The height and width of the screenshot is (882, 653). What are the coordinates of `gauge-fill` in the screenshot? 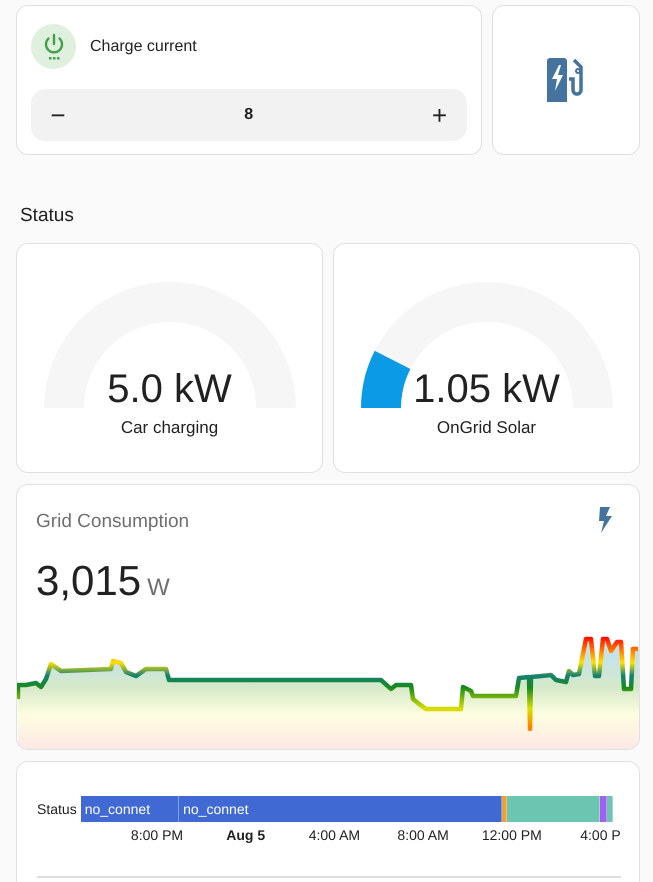 It's located at (385, 379).